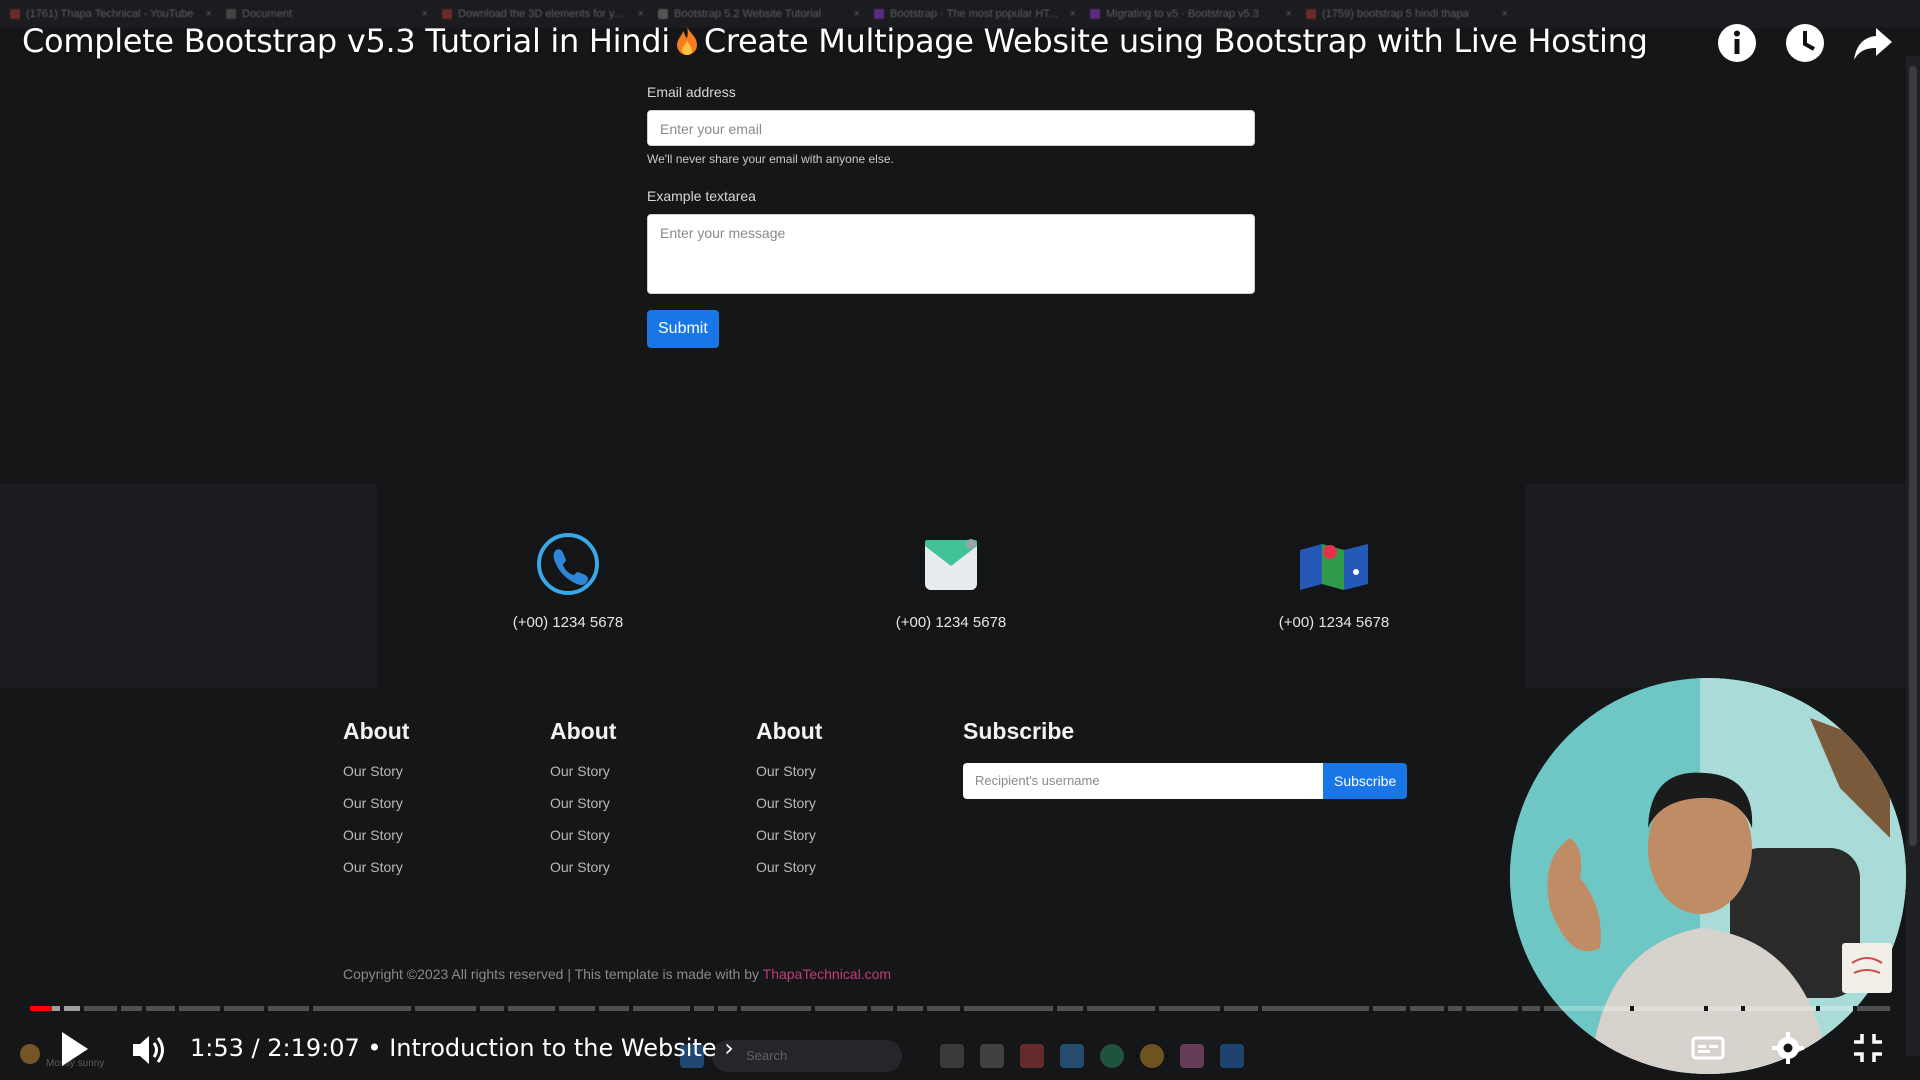 The height and width of the screenshot is (1080, 1920). What do you see at coordinates (951, 254) in the screenshot?
I see `message-textarea: Enter your message` at bounding box center [951, 254].